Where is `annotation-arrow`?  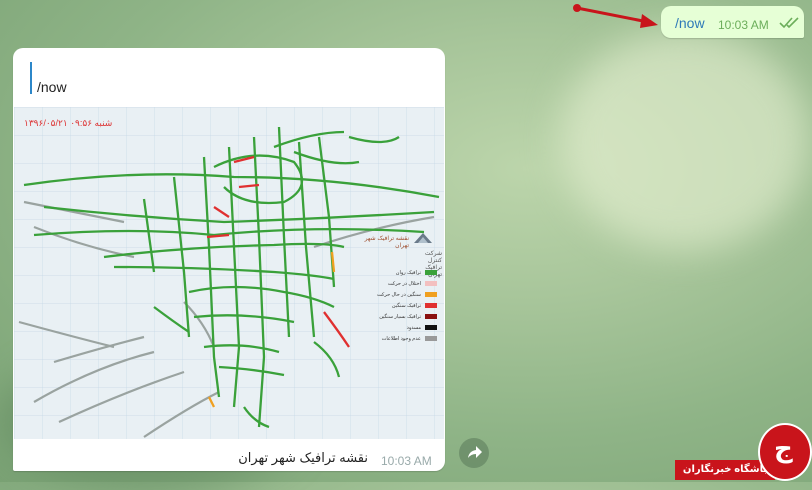 annotation-arrow is located at coordinates (615, 16).